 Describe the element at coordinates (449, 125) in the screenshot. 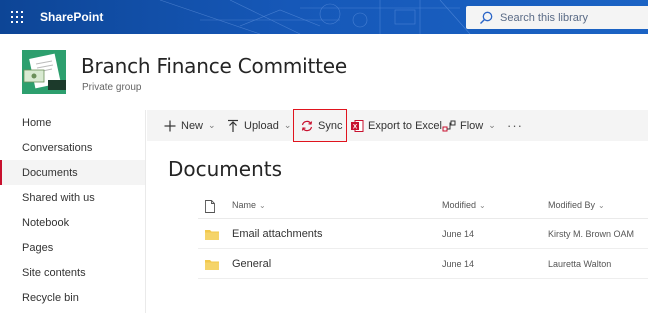

I see `flow-icon` at that location.